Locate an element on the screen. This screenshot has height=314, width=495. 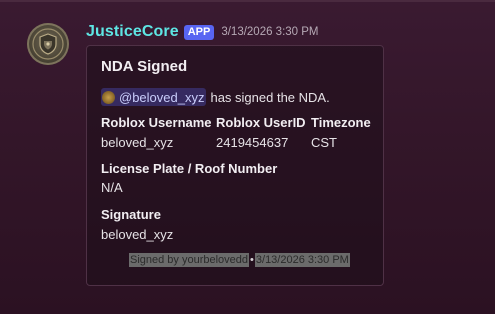
avatar is located at coordinates (48, 44).